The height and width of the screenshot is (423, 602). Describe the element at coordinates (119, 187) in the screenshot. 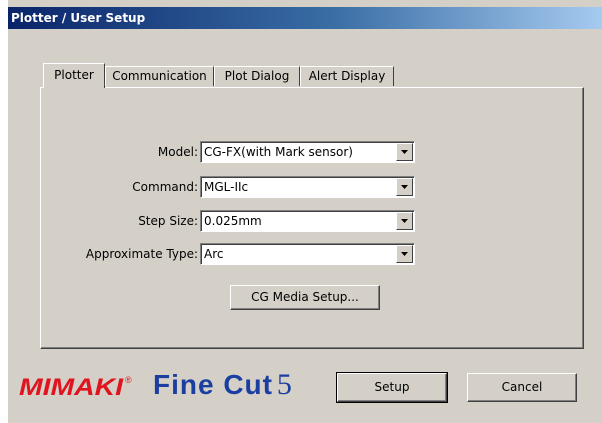

I see `command-row: Command:` at that location.